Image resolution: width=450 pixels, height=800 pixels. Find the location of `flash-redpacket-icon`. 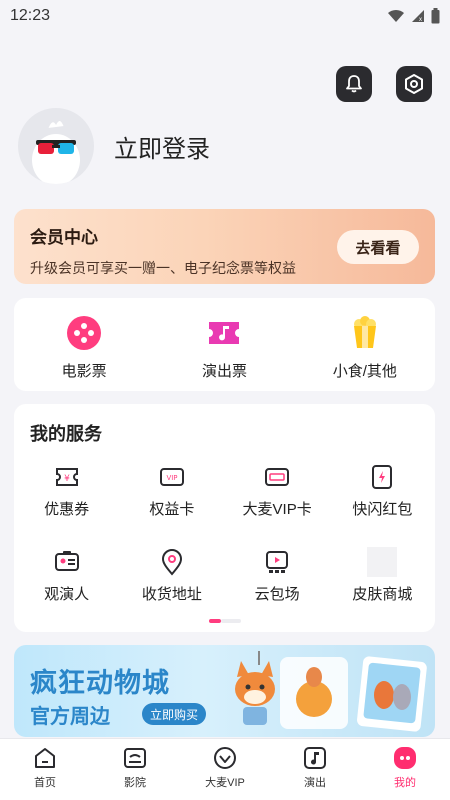

flash-redpacket-icon is located at coordinates (382, 477).